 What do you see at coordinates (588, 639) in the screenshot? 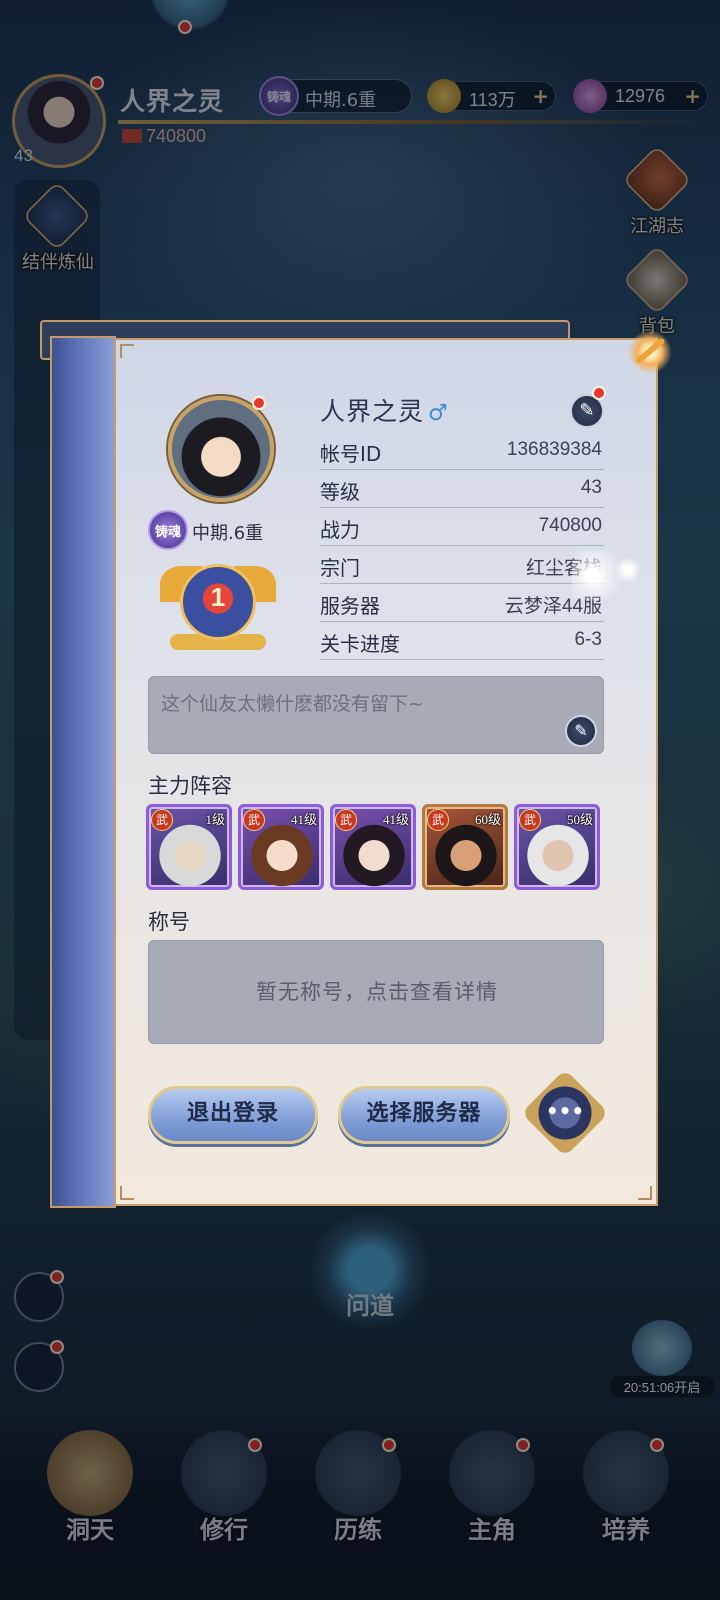
I see `info-value: 6-3` at bounding box center [588, 639].